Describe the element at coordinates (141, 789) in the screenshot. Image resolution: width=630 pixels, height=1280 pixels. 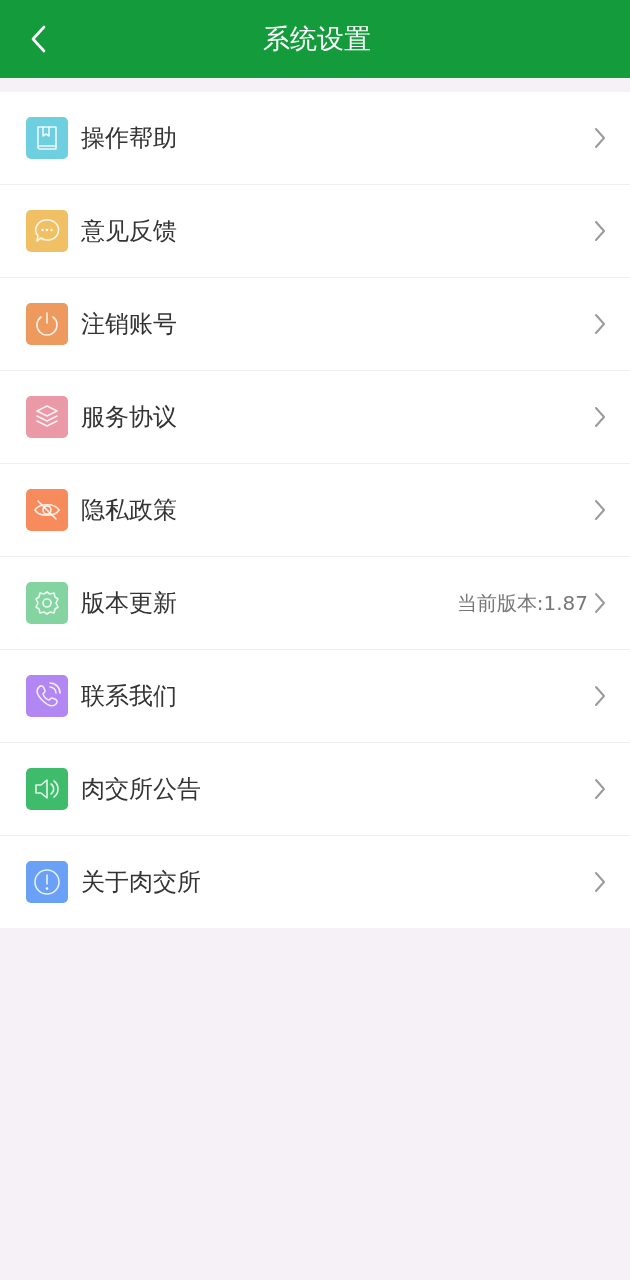
I see `item-label: 肉交所公告` at that location.